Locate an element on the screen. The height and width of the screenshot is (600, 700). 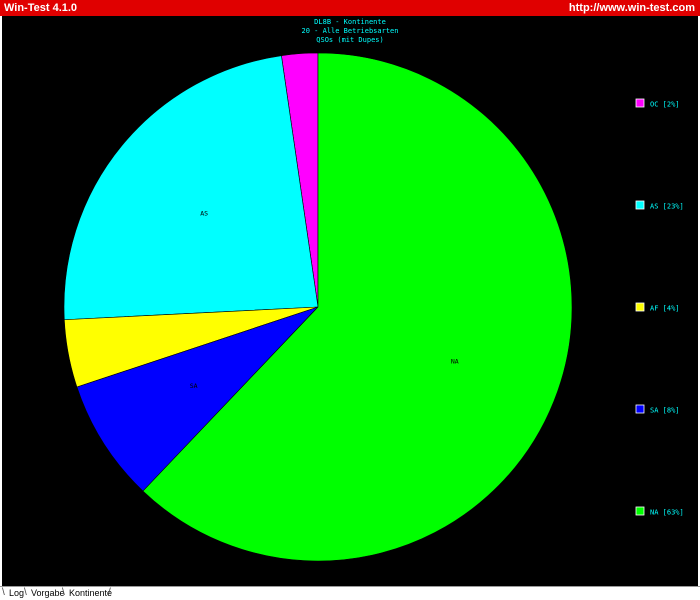
chart-title-line: 20 - Alle Betriebsarten is located at coordinates (350, 31).